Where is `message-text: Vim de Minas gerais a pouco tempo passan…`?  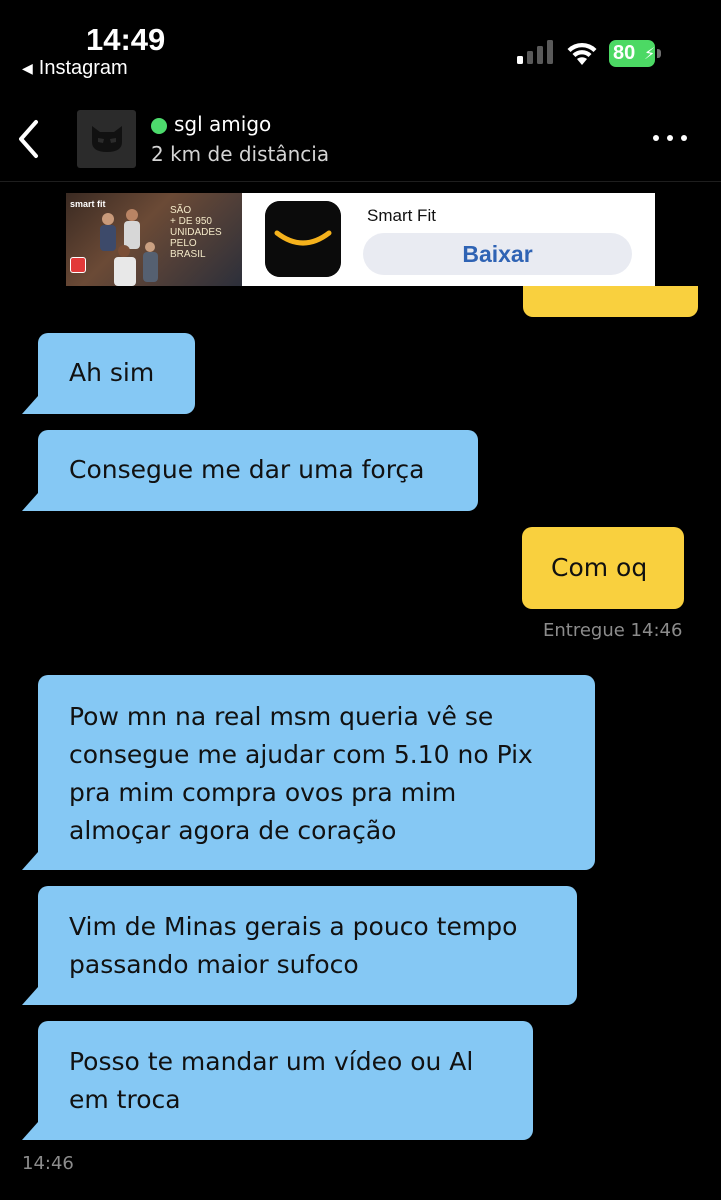 message-text: Vim de Minas gerais a pouco tempo passan… is located at coordinates (293, 945).